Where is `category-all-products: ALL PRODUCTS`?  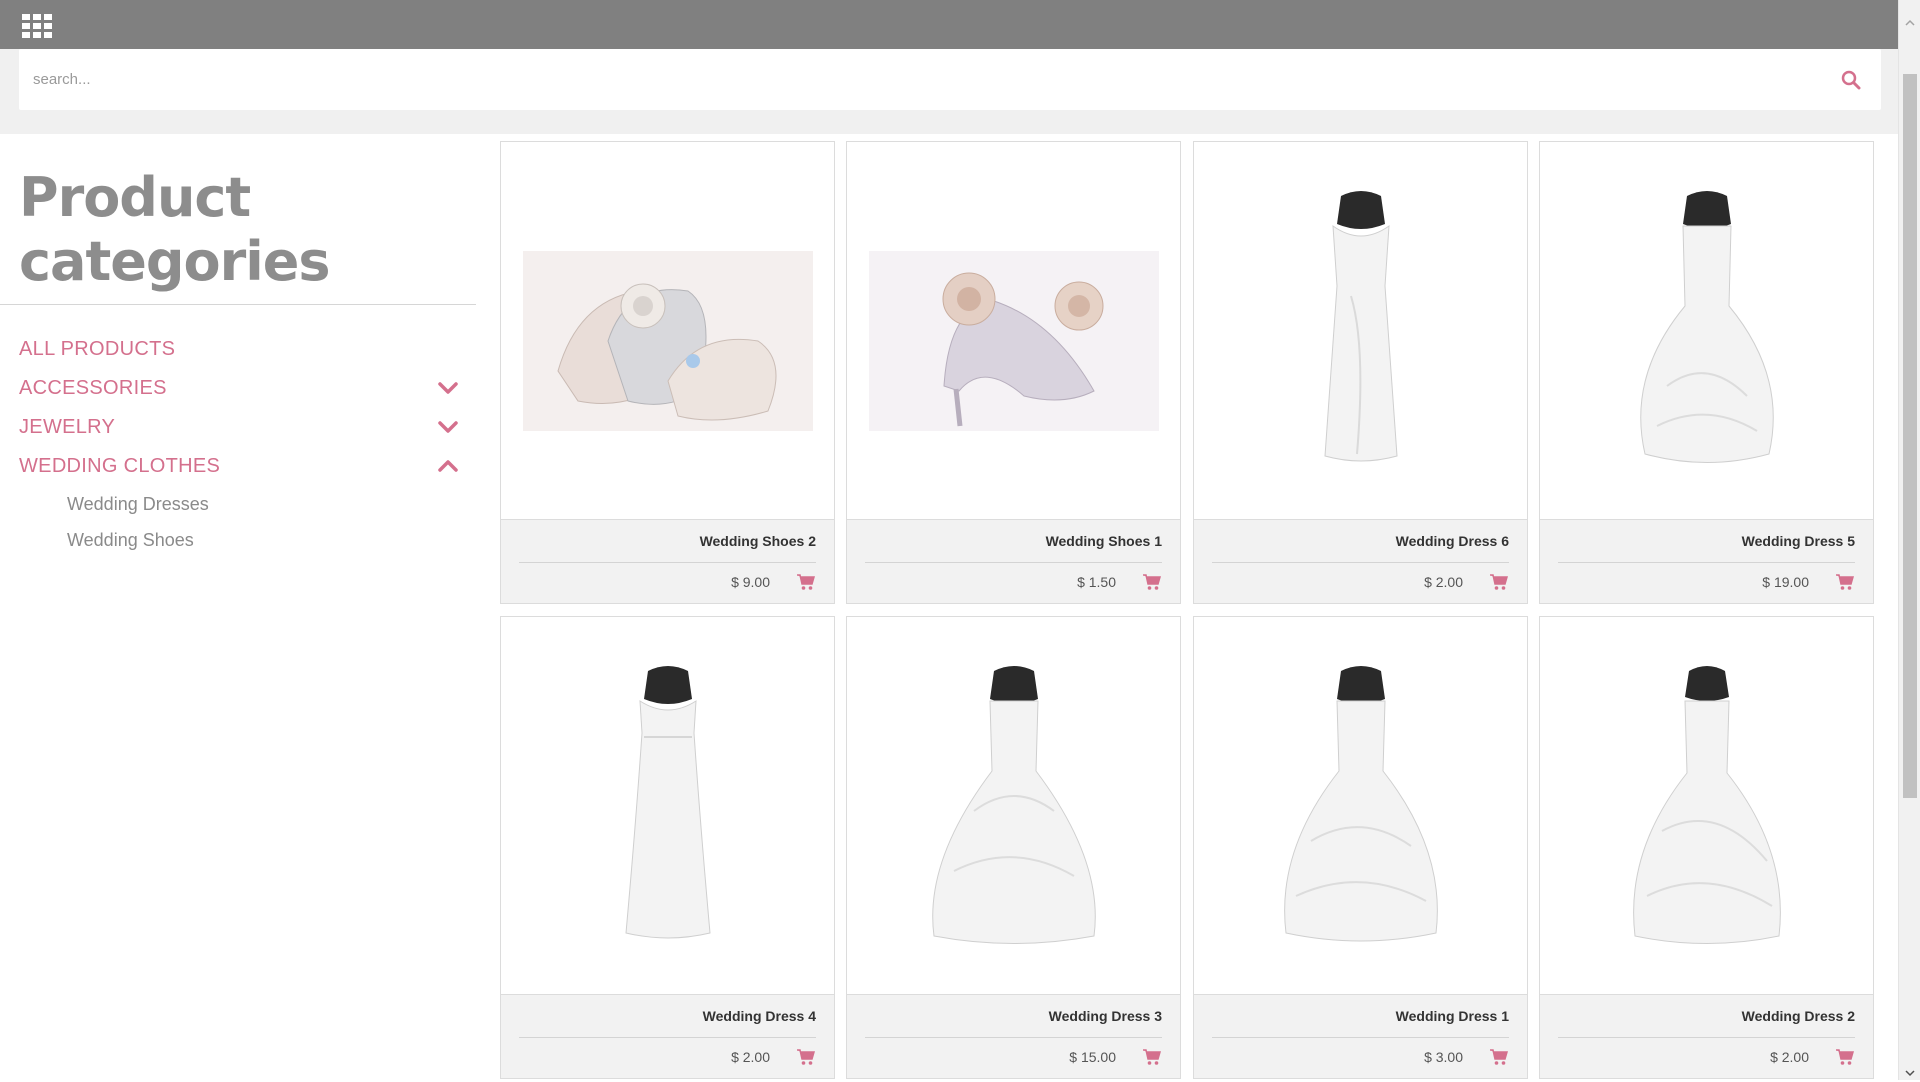
category-all-products: ALL PRODUCTS is located at coordinates (239, 349).